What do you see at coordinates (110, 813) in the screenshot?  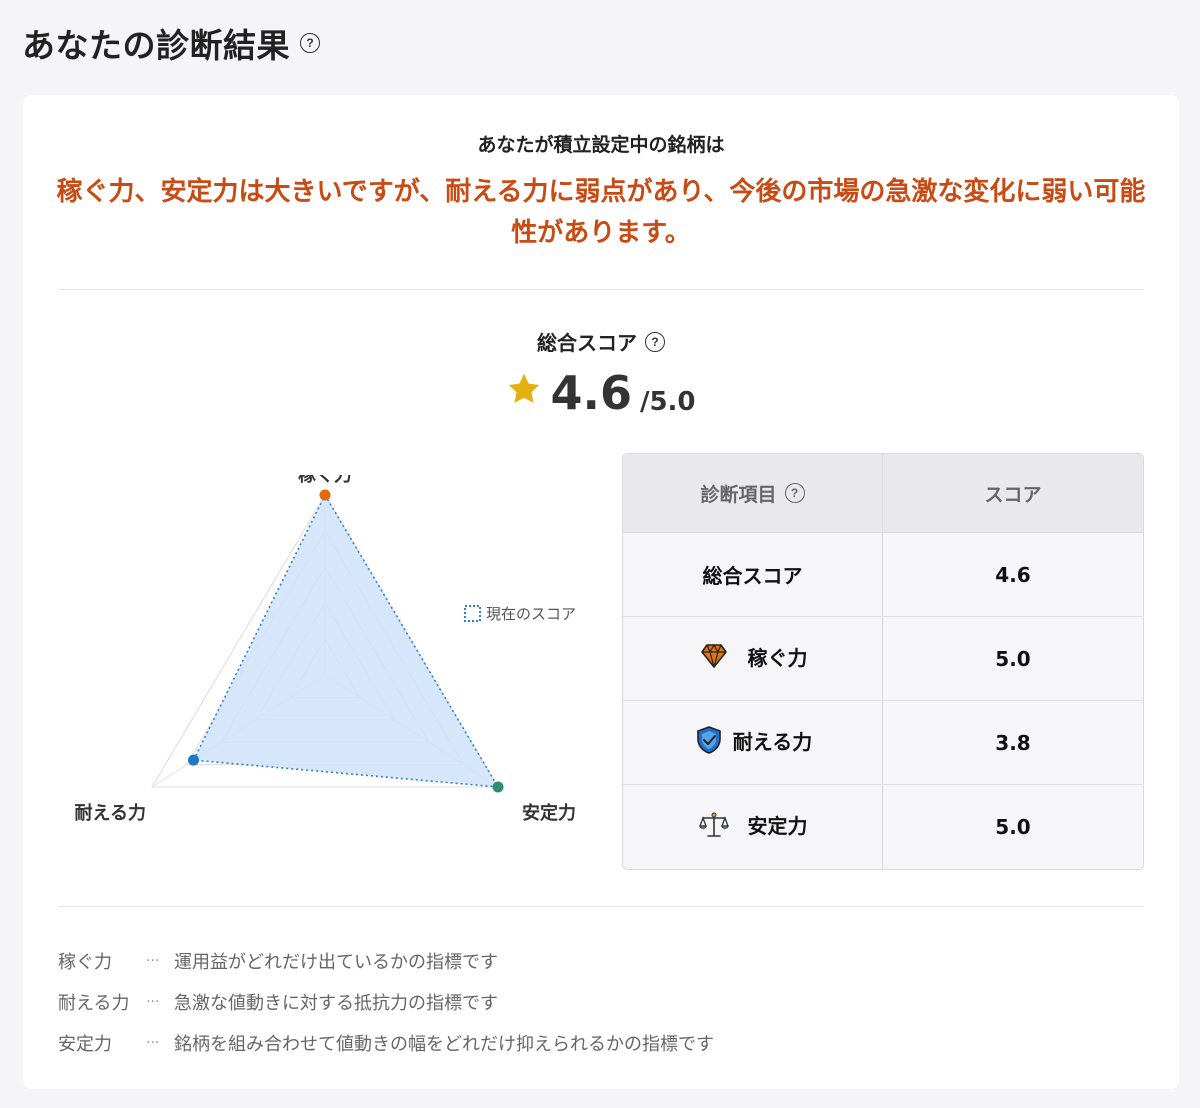 I see `radar-axis-label: 耐える力` at bounding box center [110, 813].